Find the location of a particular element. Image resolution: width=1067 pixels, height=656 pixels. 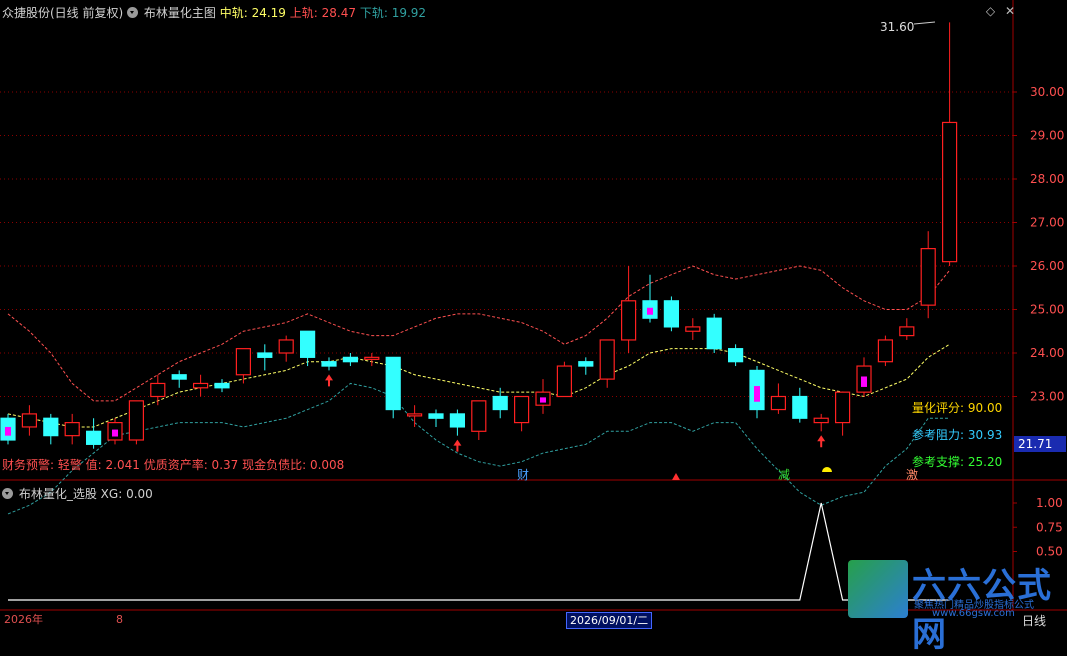

sub-tick-label: 0.75 is located at coordinates (1049, 527).